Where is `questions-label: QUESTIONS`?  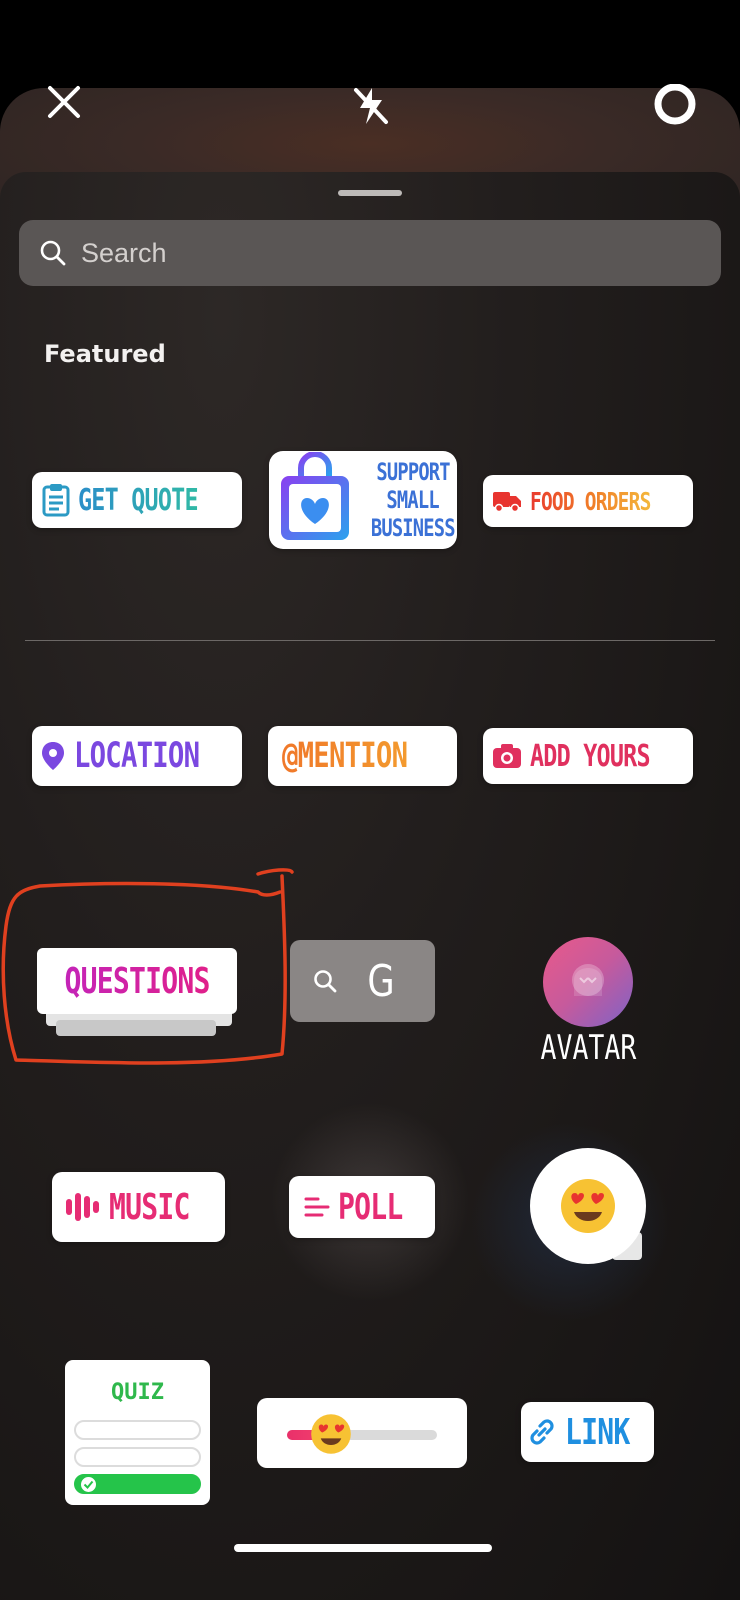 questions-label: QUESTIONS is located at coordinates (137, 981).